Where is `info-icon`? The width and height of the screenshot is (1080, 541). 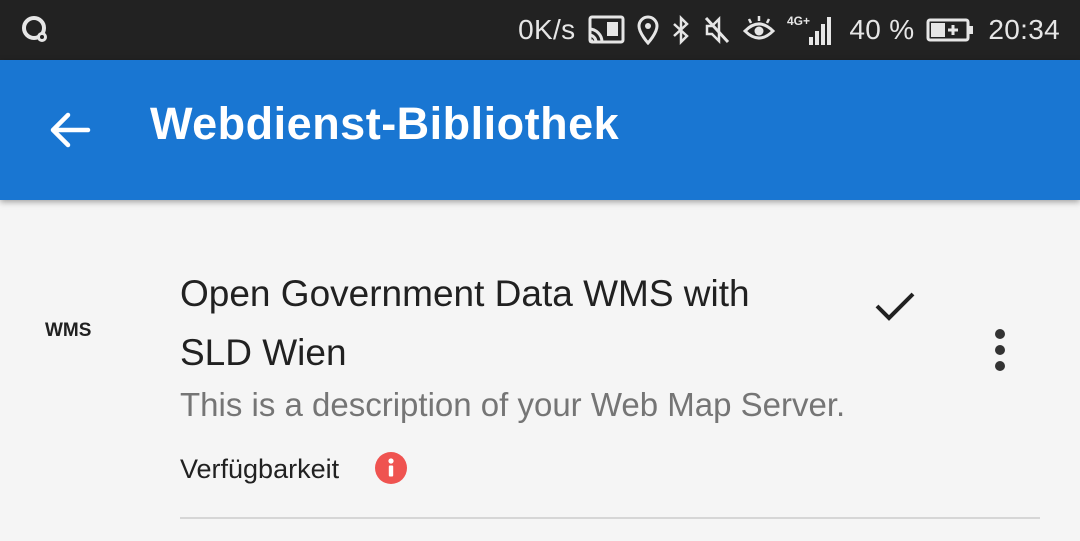 info-icon is located at coordinates (391, 468).